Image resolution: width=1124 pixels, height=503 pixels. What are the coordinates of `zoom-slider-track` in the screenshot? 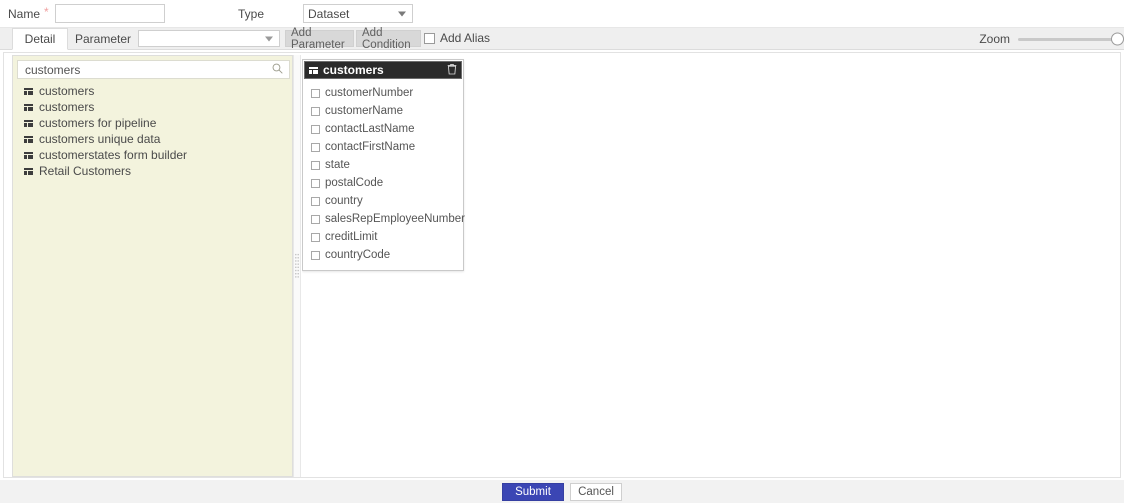 It's located at (1071, 39).